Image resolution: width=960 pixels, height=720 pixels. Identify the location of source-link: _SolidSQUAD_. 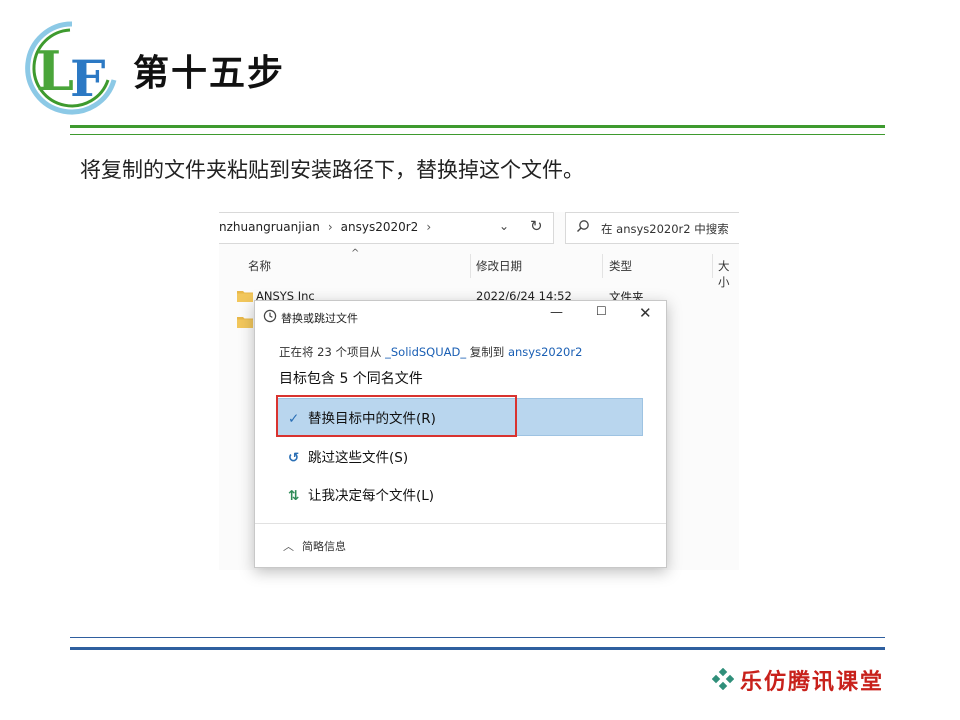
(425, 352).